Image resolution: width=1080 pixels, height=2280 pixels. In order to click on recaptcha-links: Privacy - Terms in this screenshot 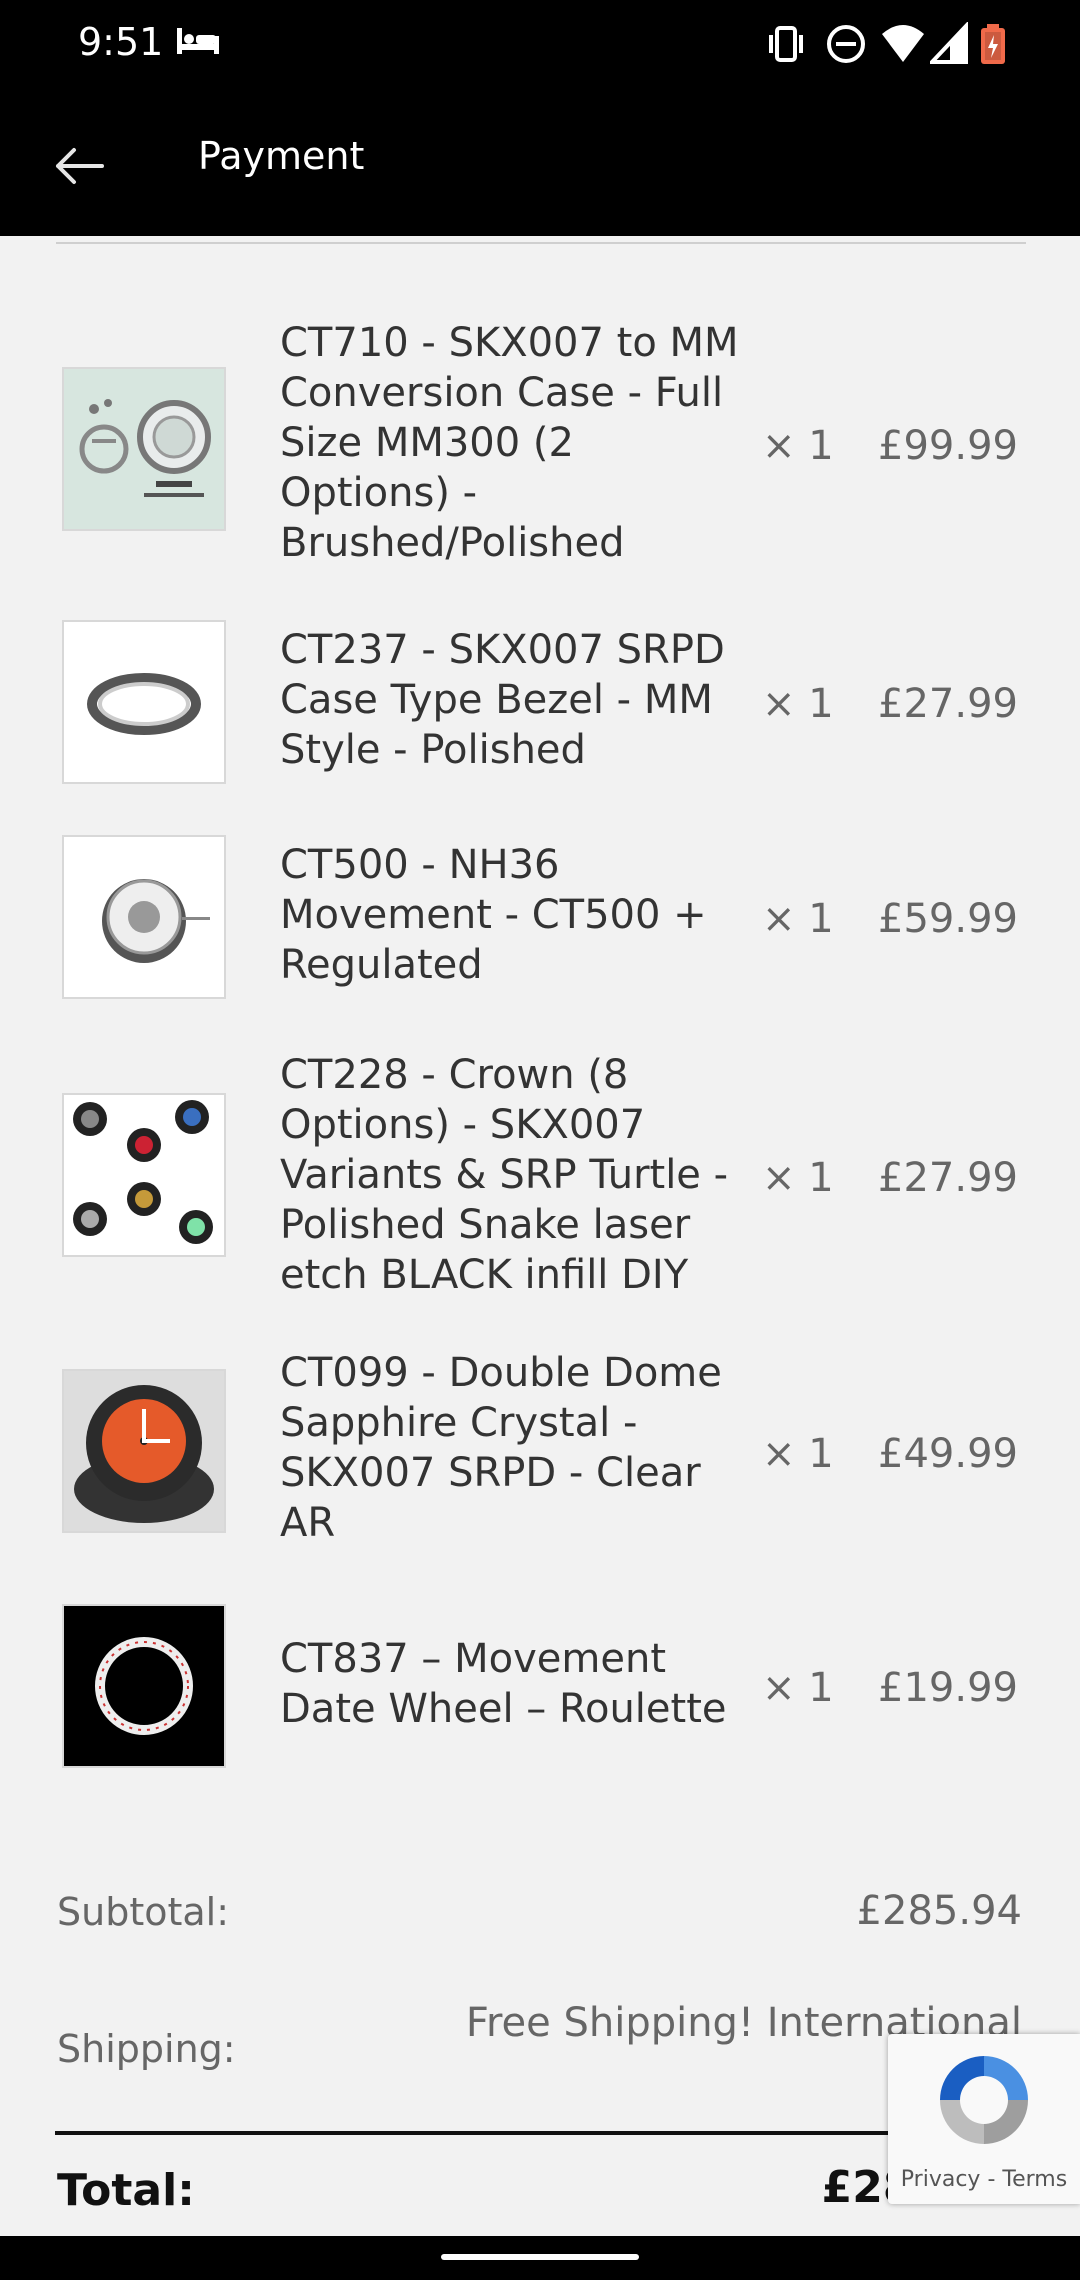, I will do `click(984, 2179)`.